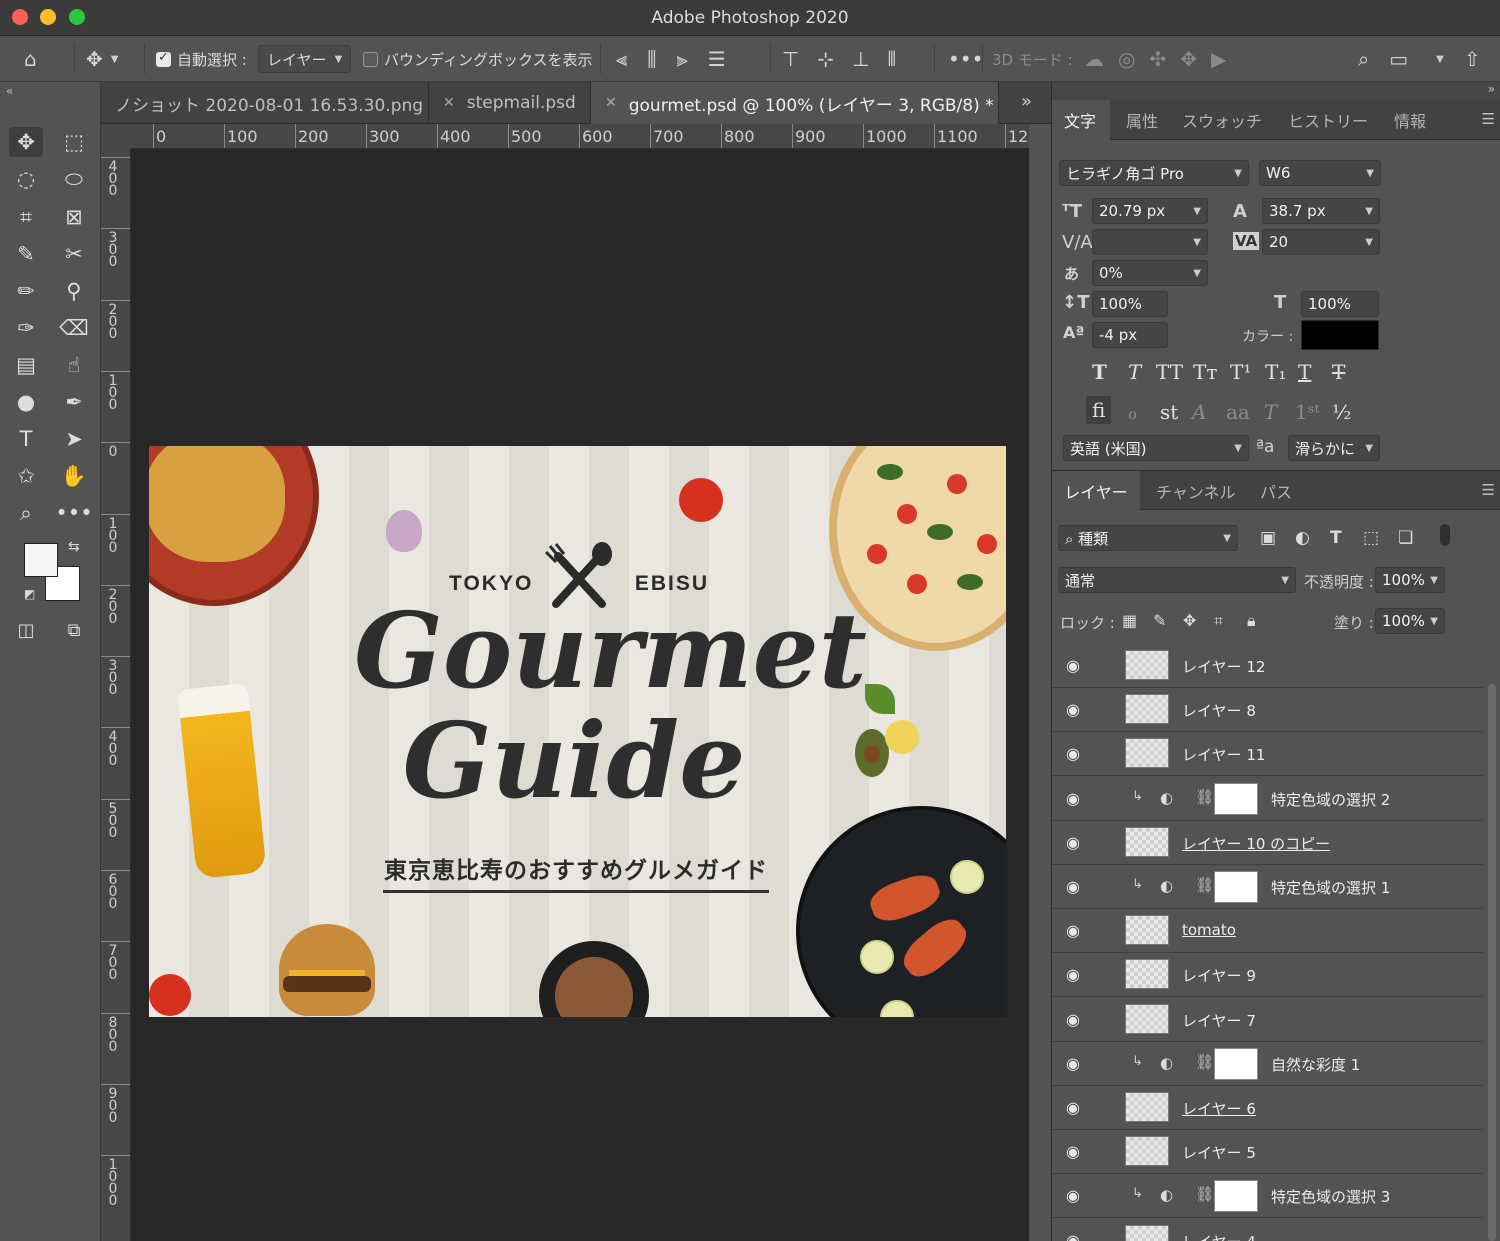 The image size is (1500, 1241). Describe the element at coordinates (1196, 491) in the screenshot. I see `tab-channels: チャンネル` at that location.